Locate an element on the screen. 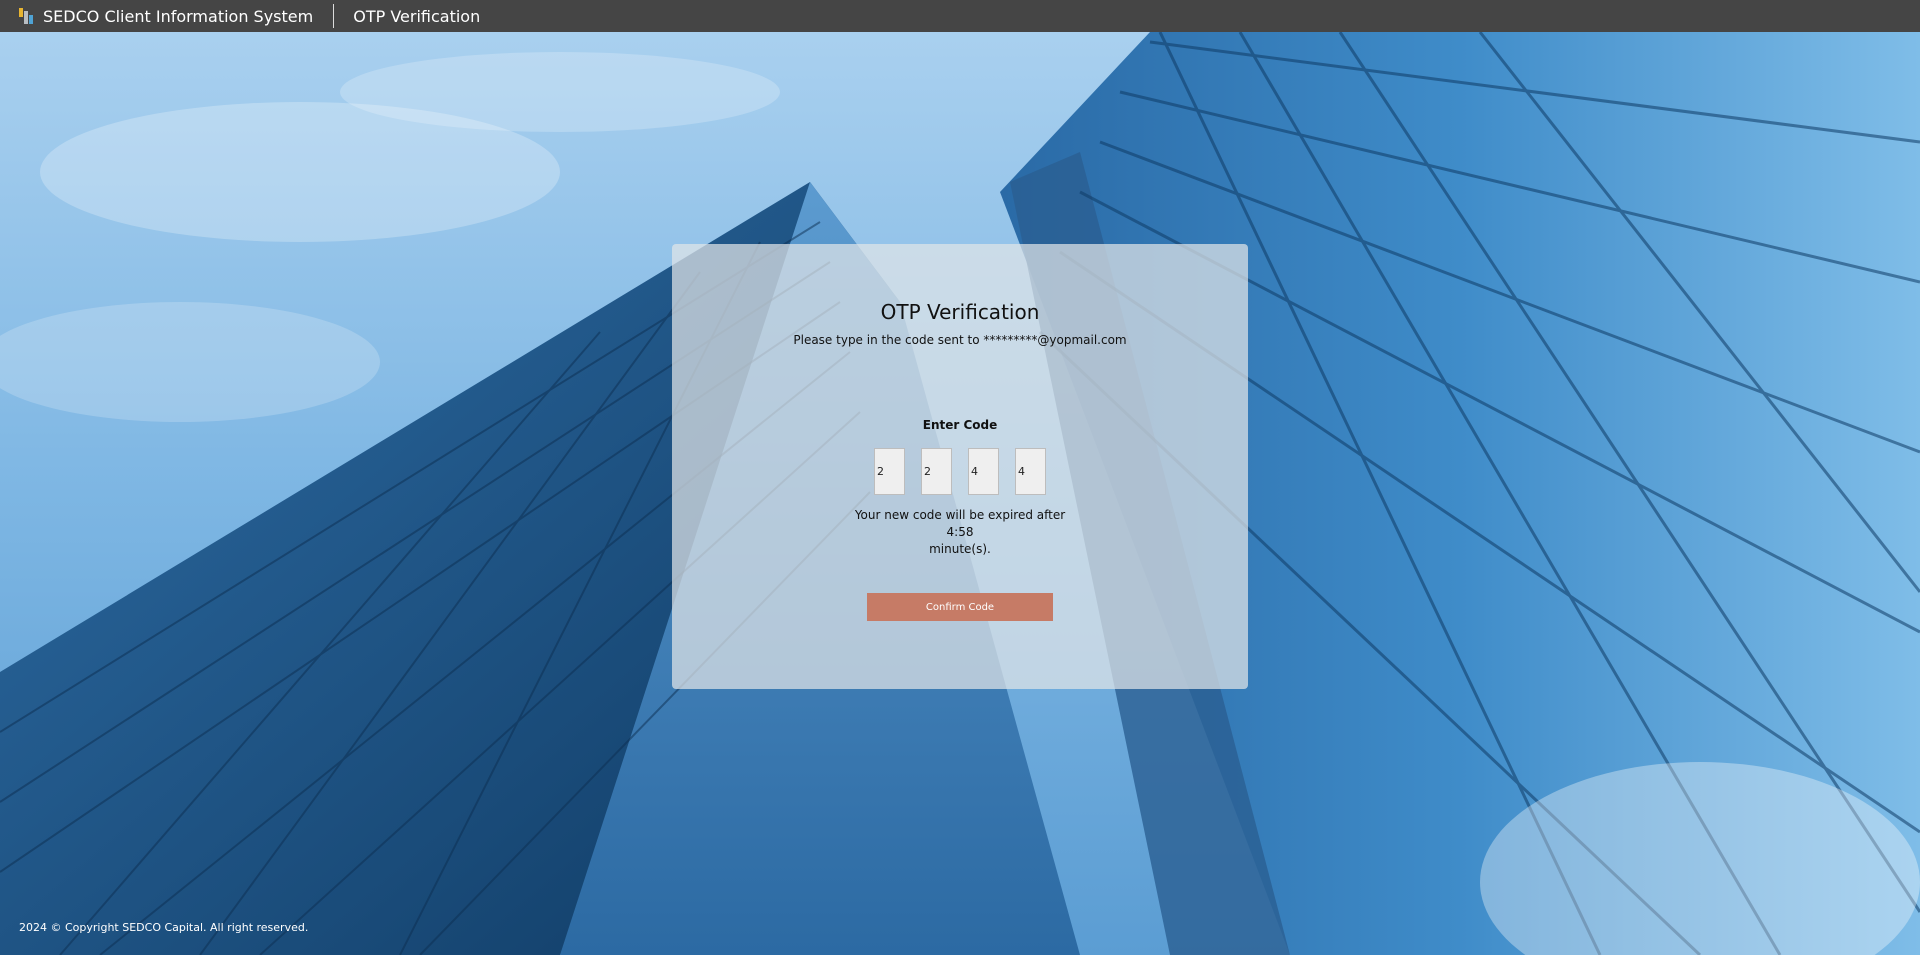 The height and width of the screenshot is (955, 1920). expire-line-2: minute(s). is located at coordinates (960, 549).